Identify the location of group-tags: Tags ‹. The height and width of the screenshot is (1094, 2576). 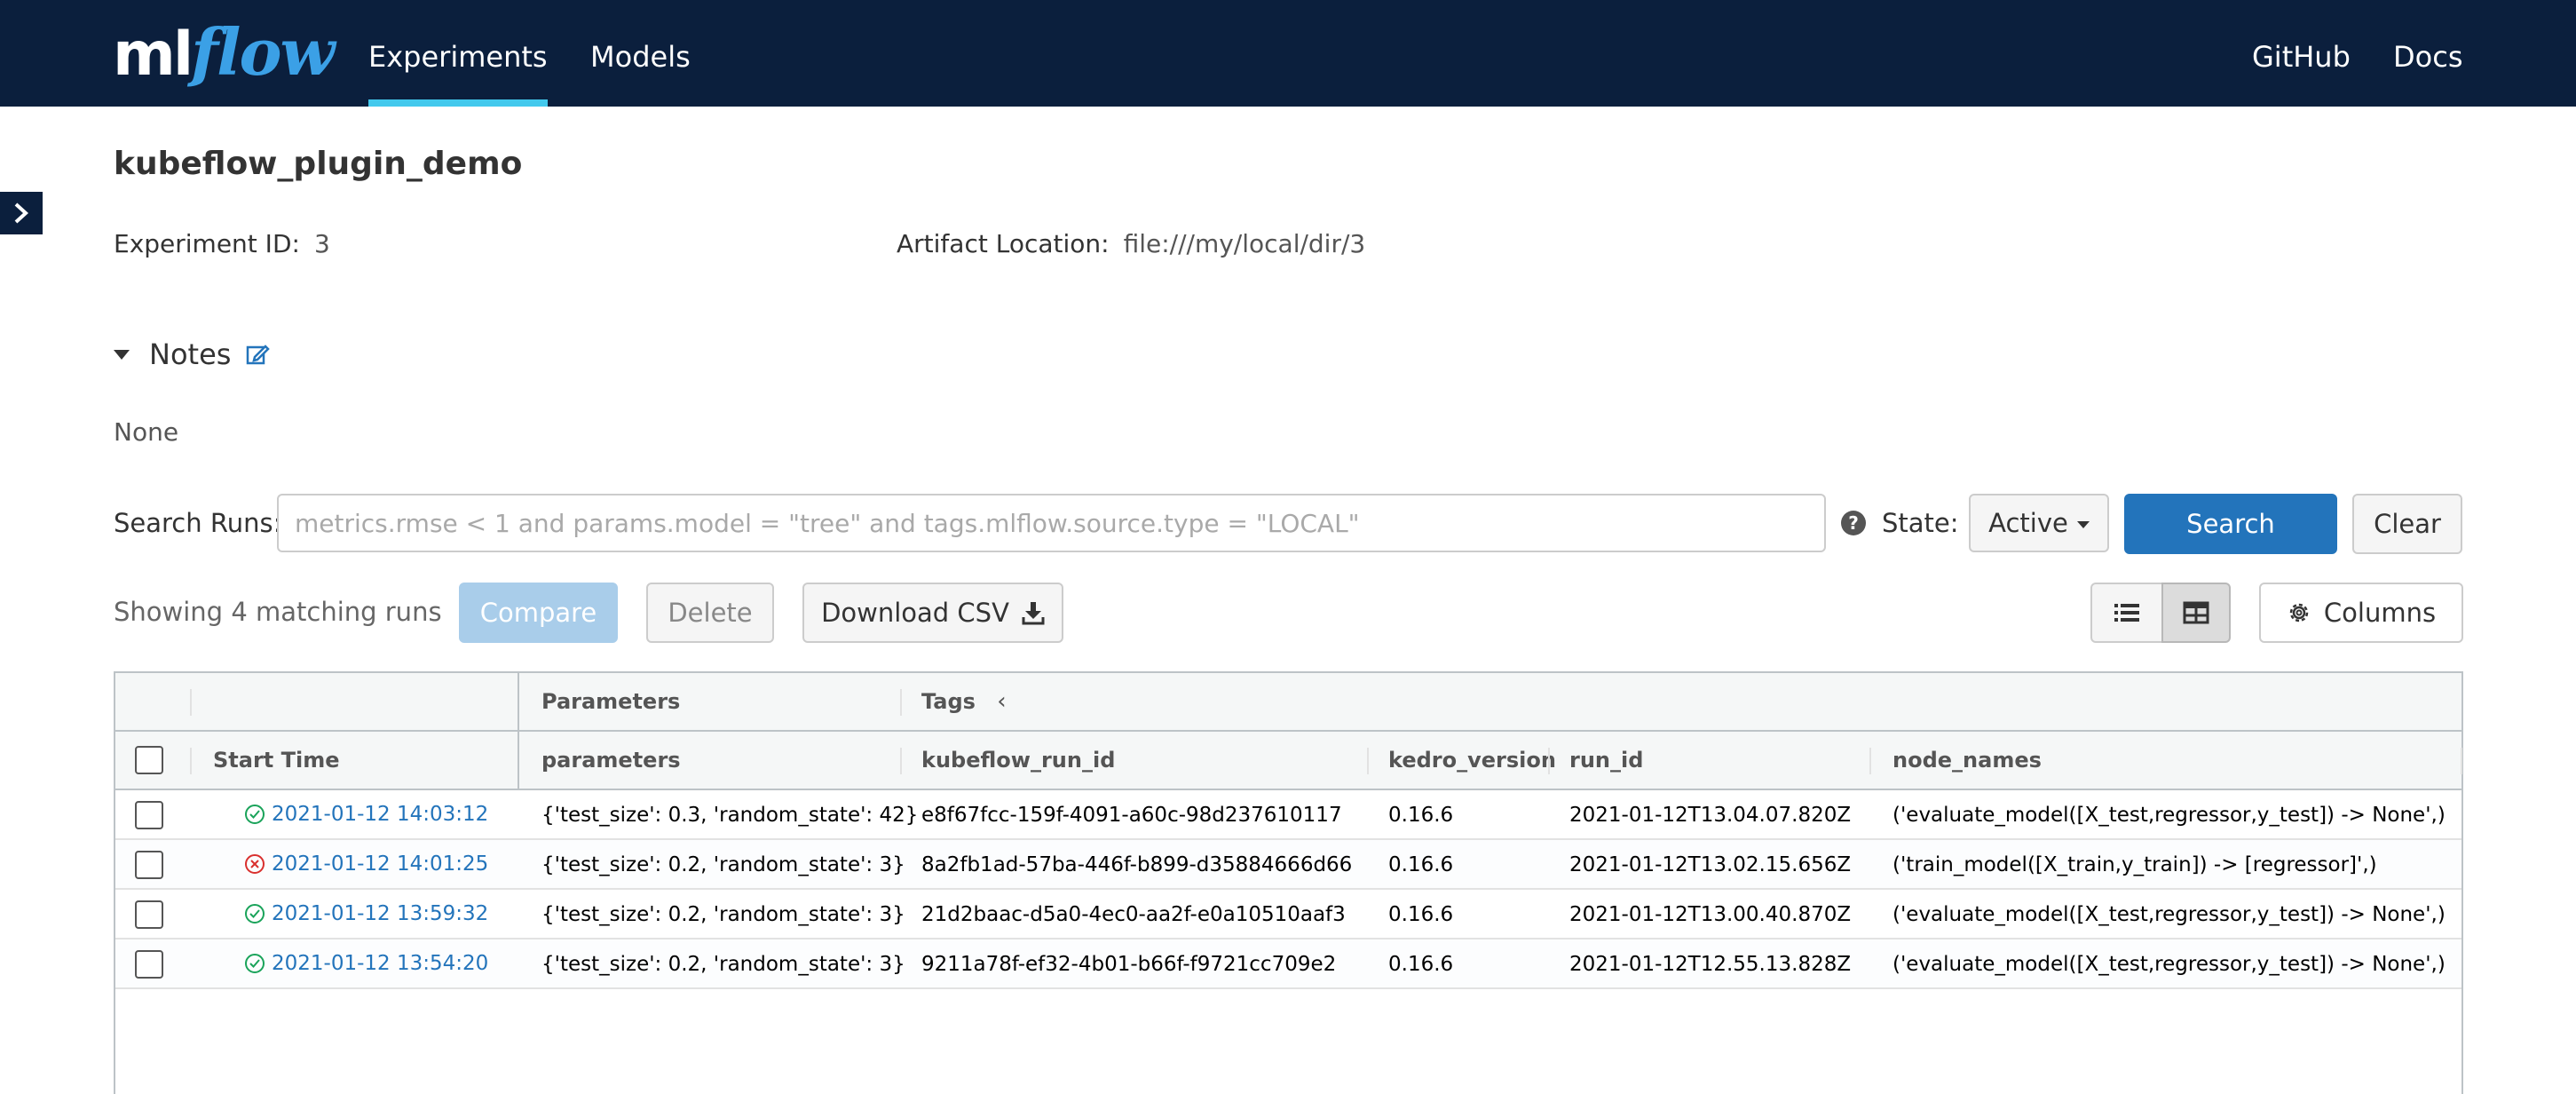
(964, 701).